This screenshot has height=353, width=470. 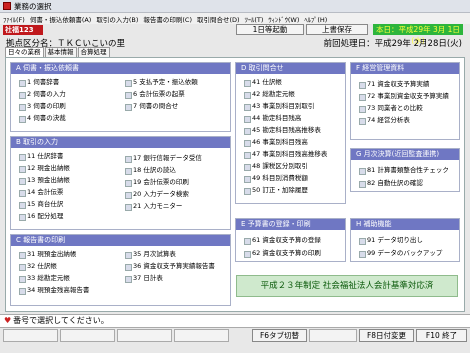 I want to click on tab-merge: 合算処理, so click(x=93, y=52).